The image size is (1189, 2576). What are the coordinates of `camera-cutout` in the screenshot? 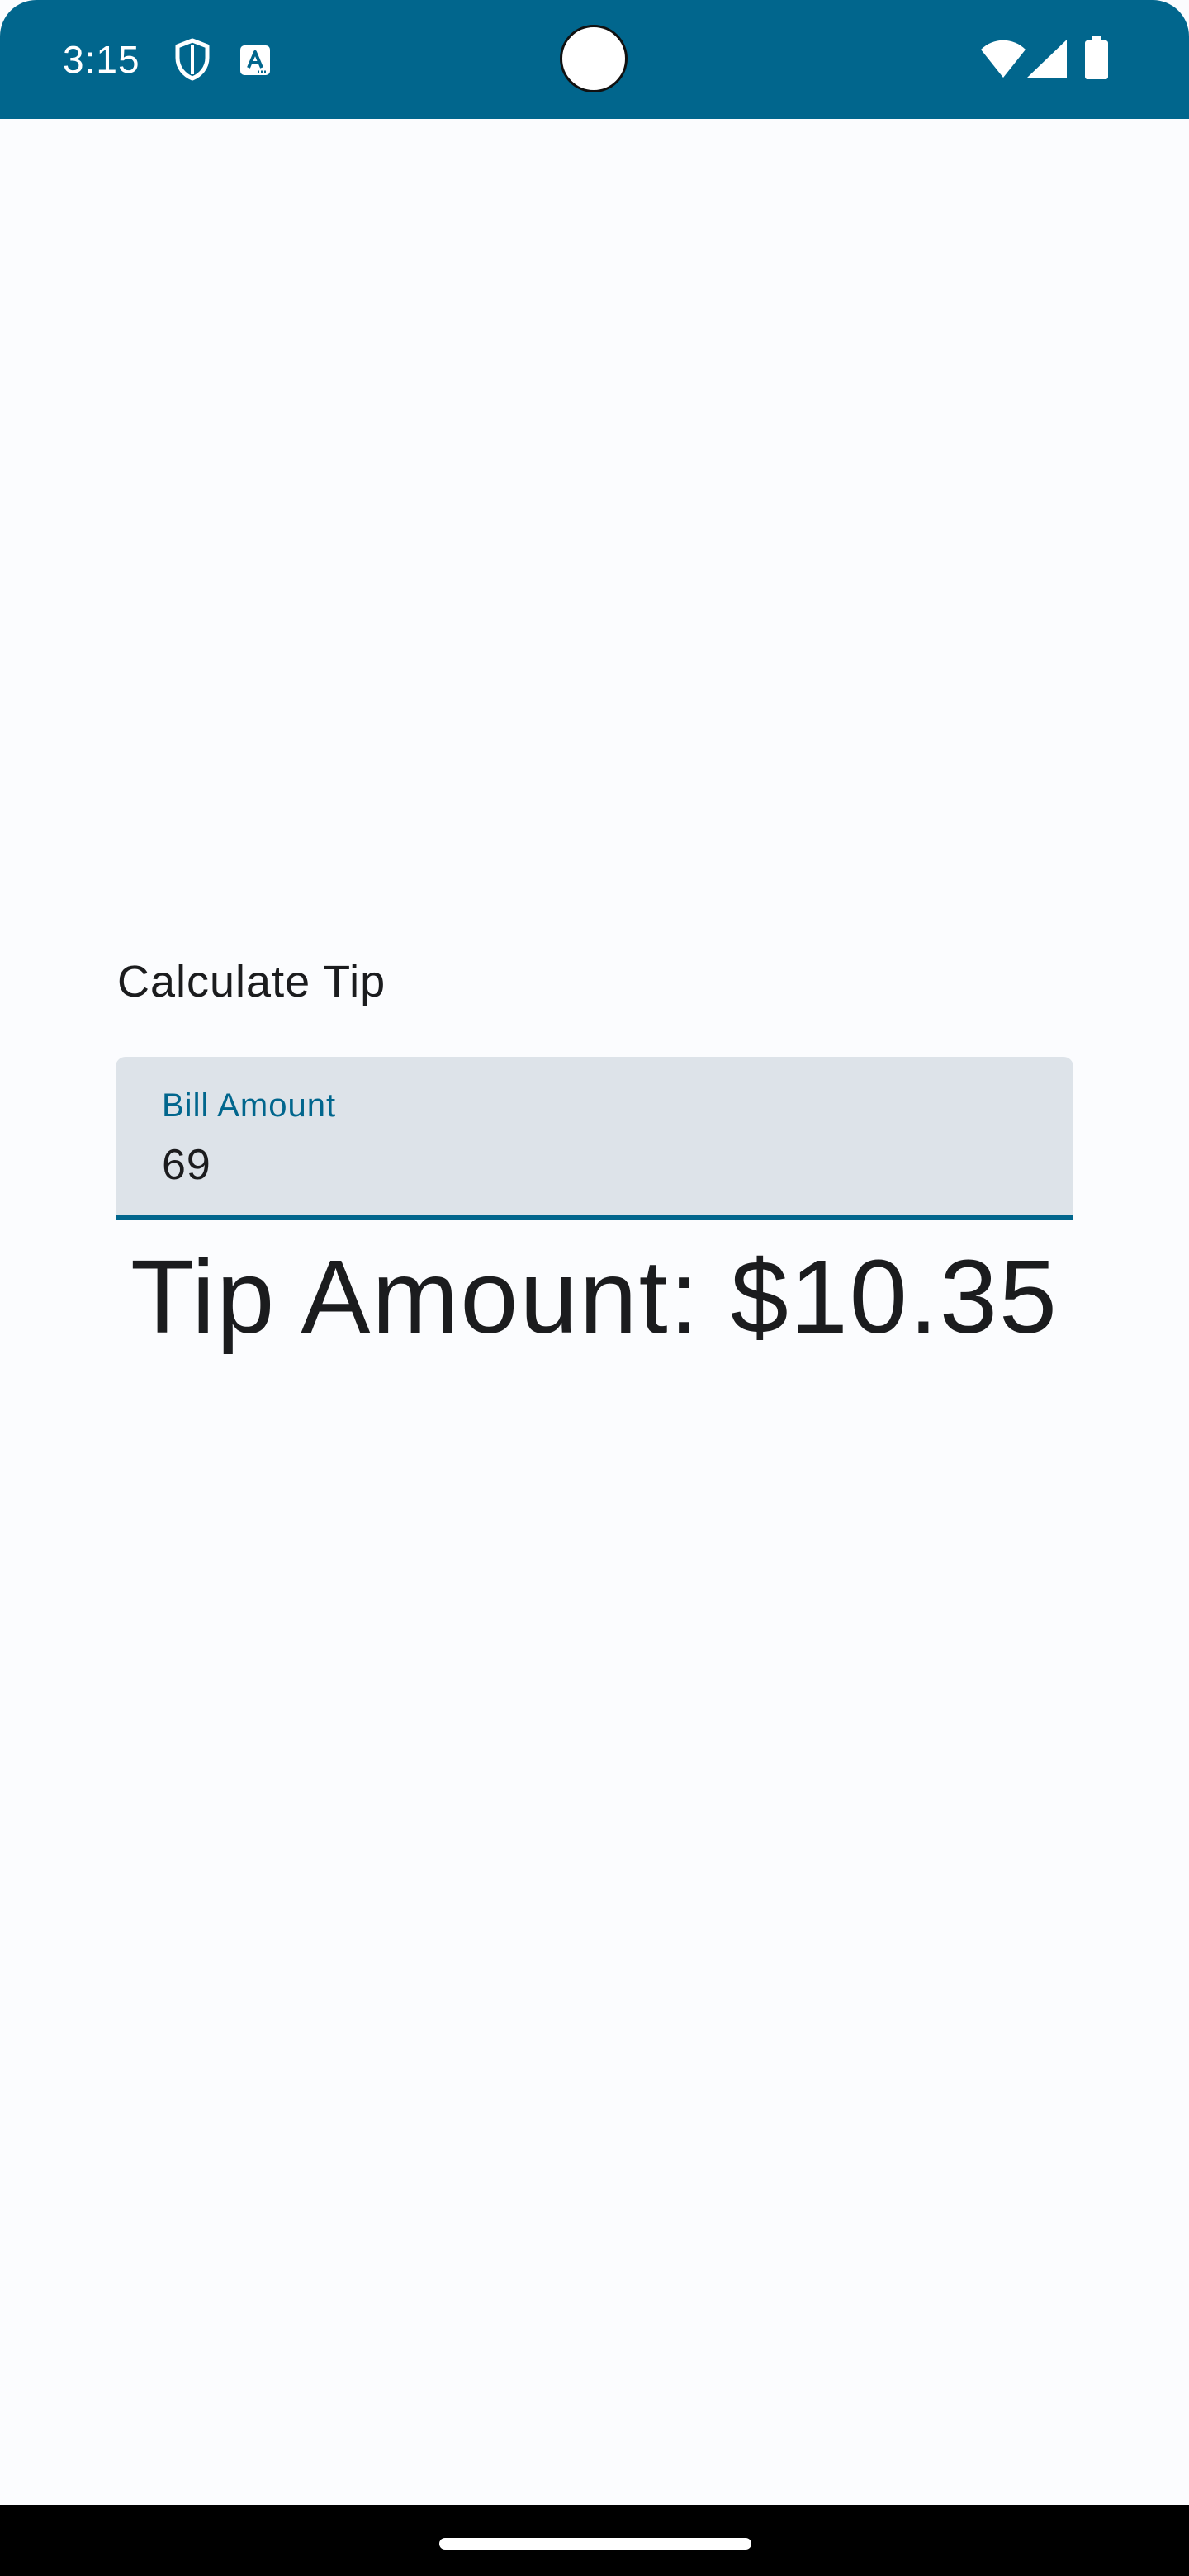 It's located at (594, 58).